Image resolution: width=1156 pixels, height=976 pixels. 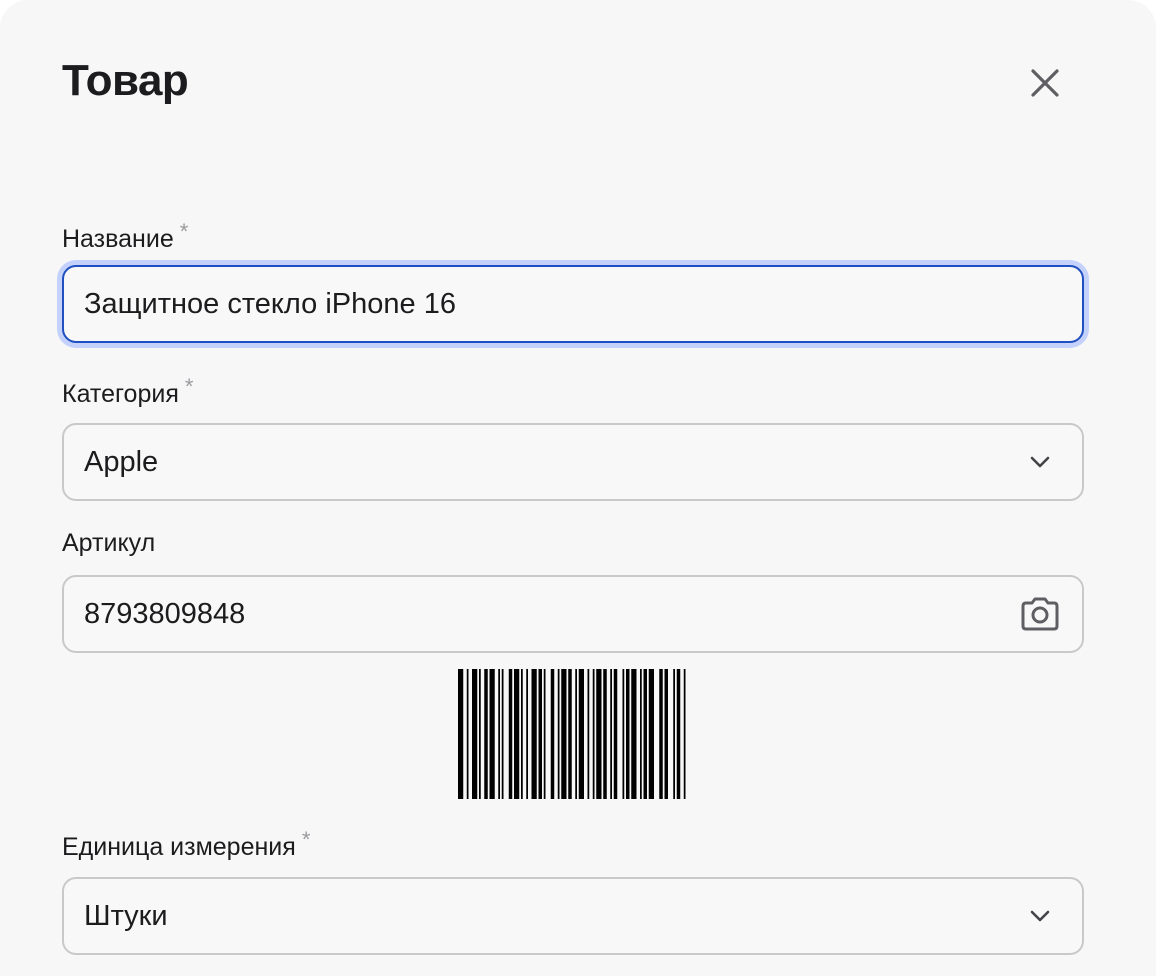 I want to click on unit-label: Единица измерения *, so click(x=186, y=843).